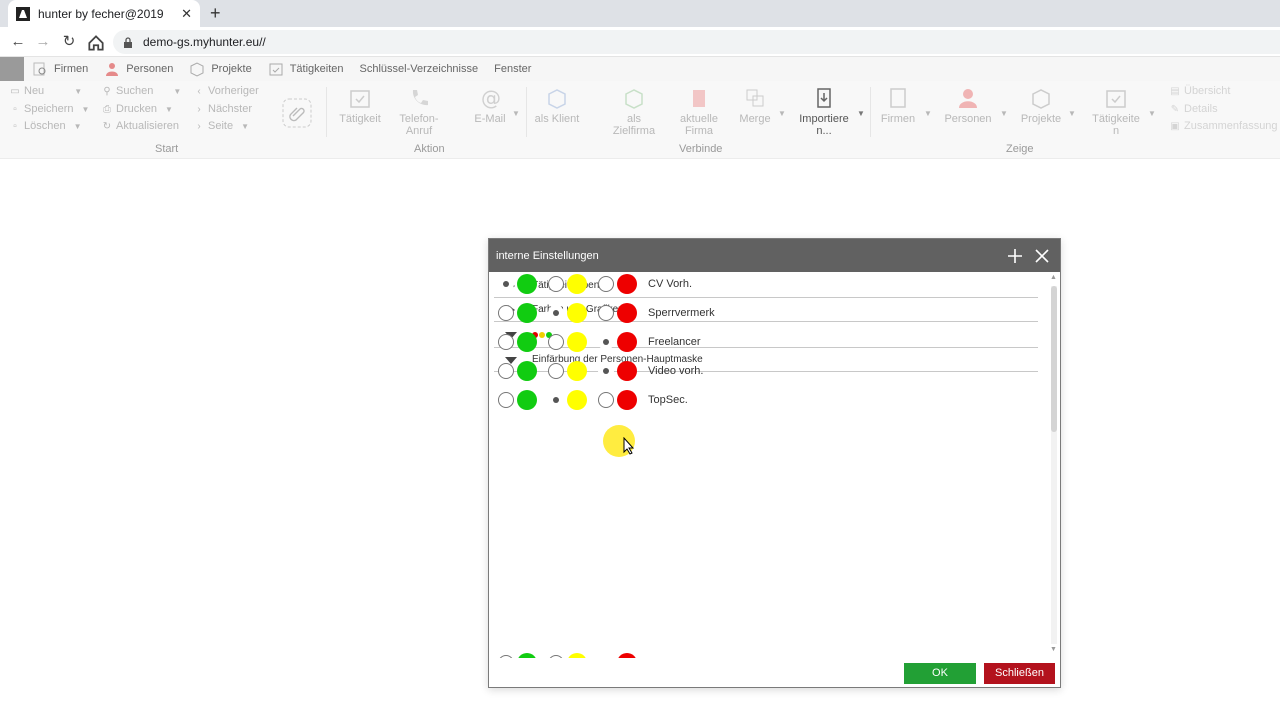 The image size is (1280, 720). I want to click on neu-button: ▭ Neu ▼, so click(46, 91).